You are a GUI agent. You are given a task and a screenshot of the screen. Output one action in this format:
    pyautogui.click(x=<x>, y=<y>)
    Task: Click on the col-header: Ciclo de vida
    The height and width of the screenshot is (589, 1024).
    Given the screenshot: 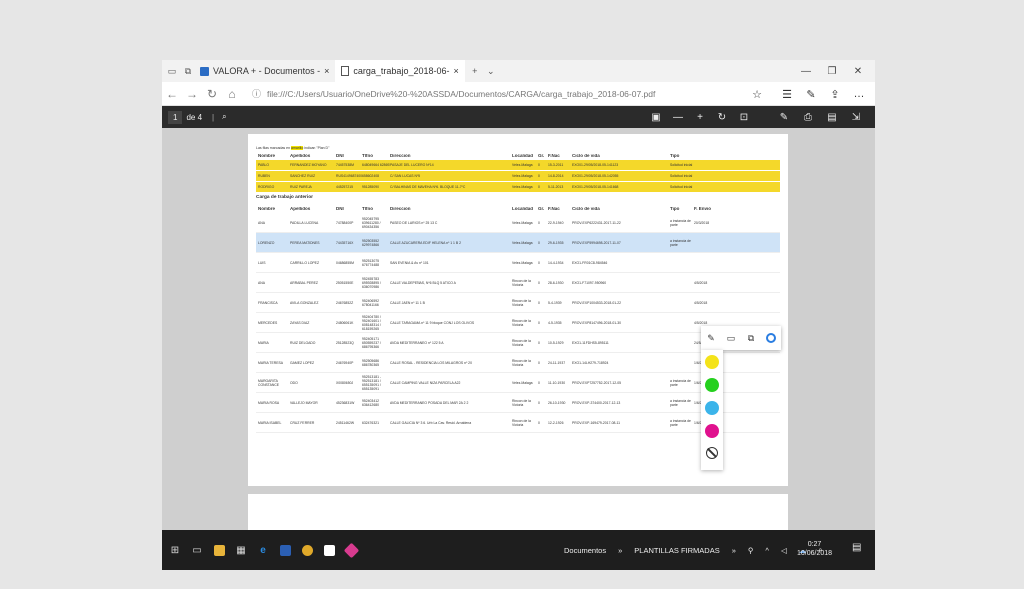 What is the action you would take?
    pyautogui.click(x=586, y=208)
    